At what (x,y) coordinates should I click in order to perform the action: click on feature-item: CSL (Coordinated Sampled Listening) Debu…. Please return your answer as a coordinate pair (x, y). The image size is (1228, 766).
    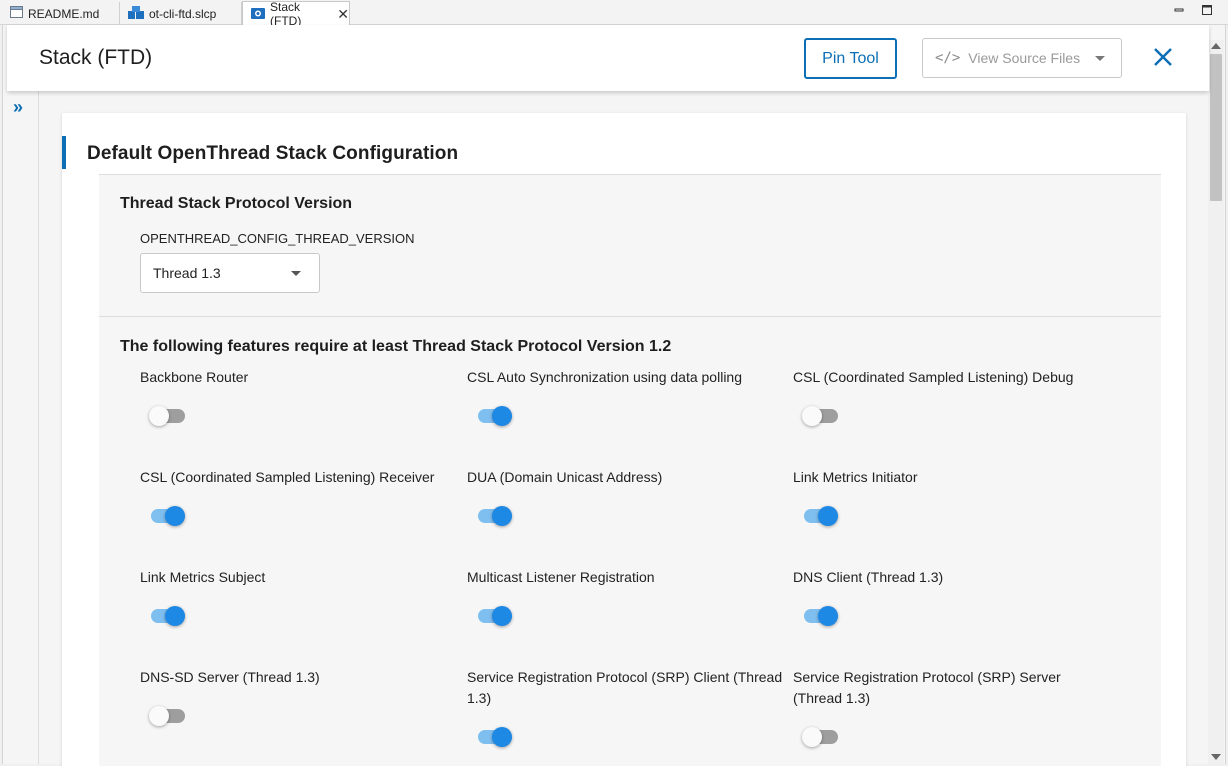
    Looking at the image, I should click on (951, 396).